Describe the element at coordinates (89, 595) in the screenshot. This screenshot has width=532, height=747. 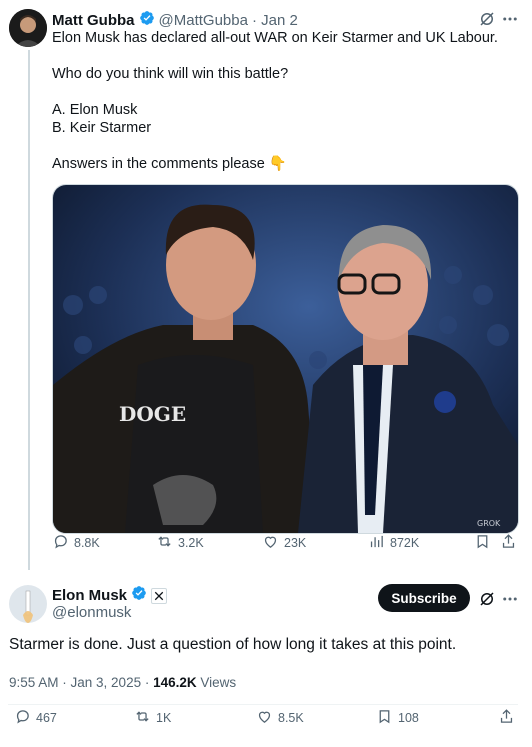
I see `author-name: Elon Musk` at that location.